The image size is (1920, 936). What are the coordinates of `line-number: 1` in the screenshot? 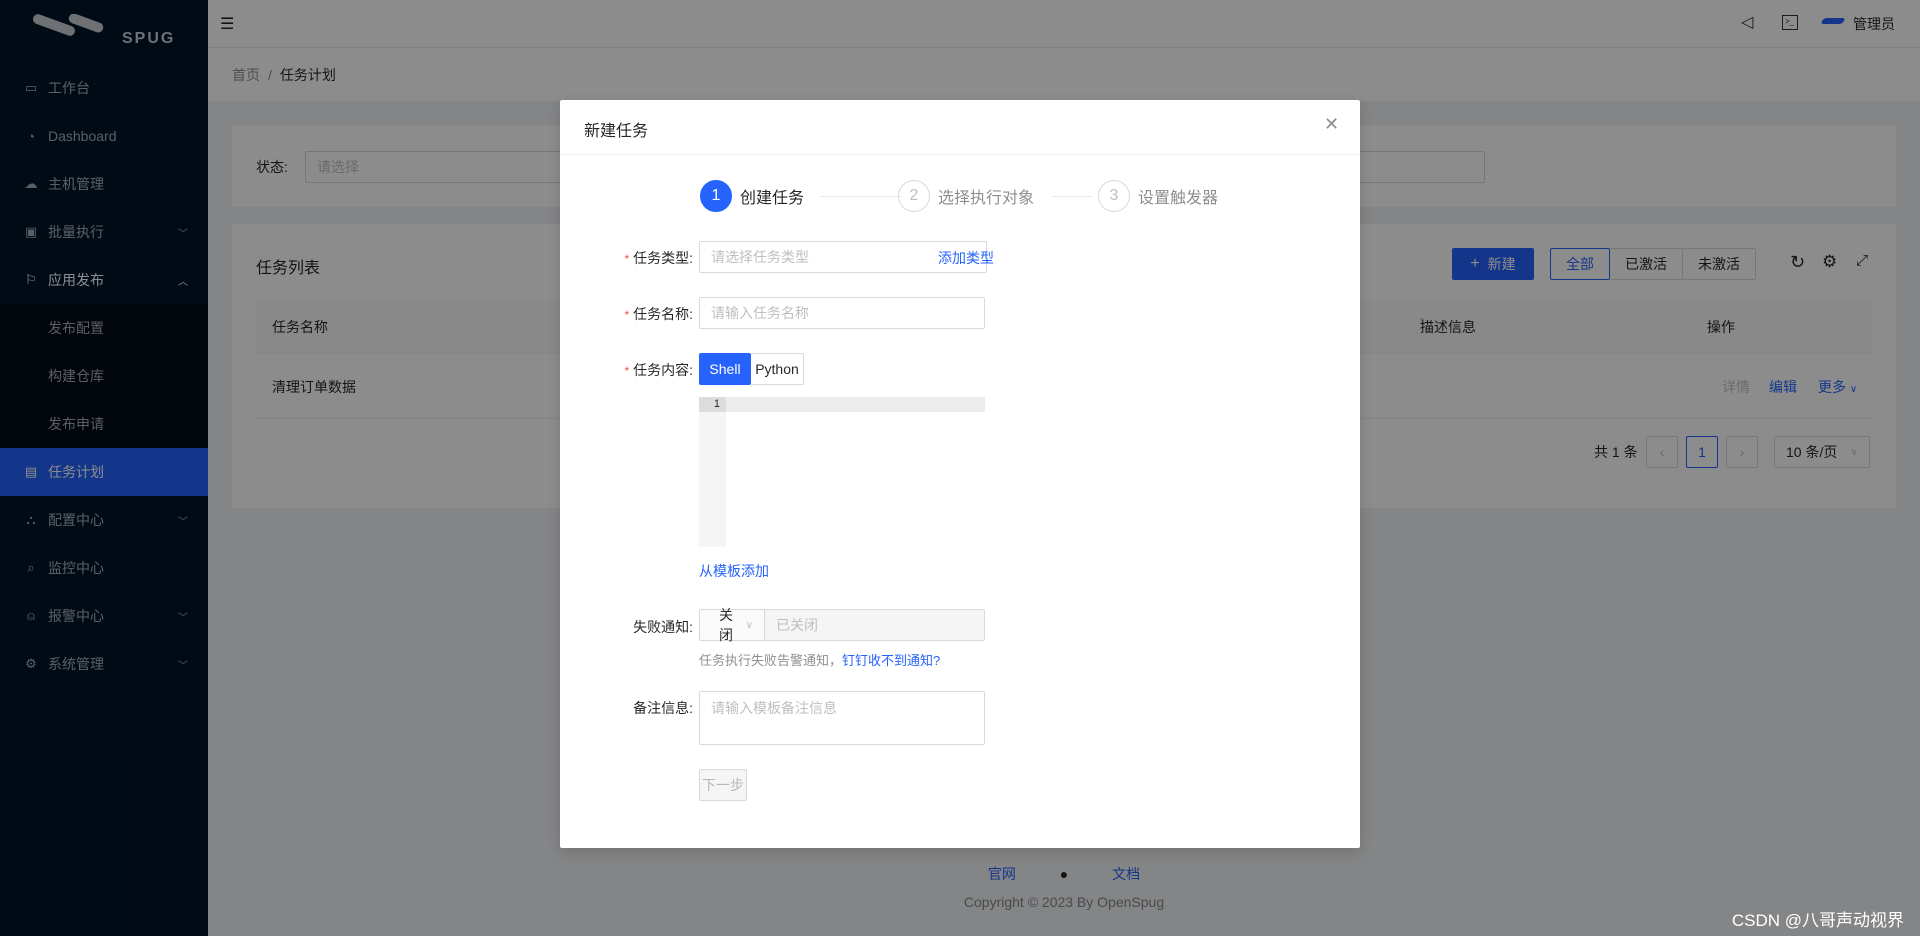 It's located at (712, 404).